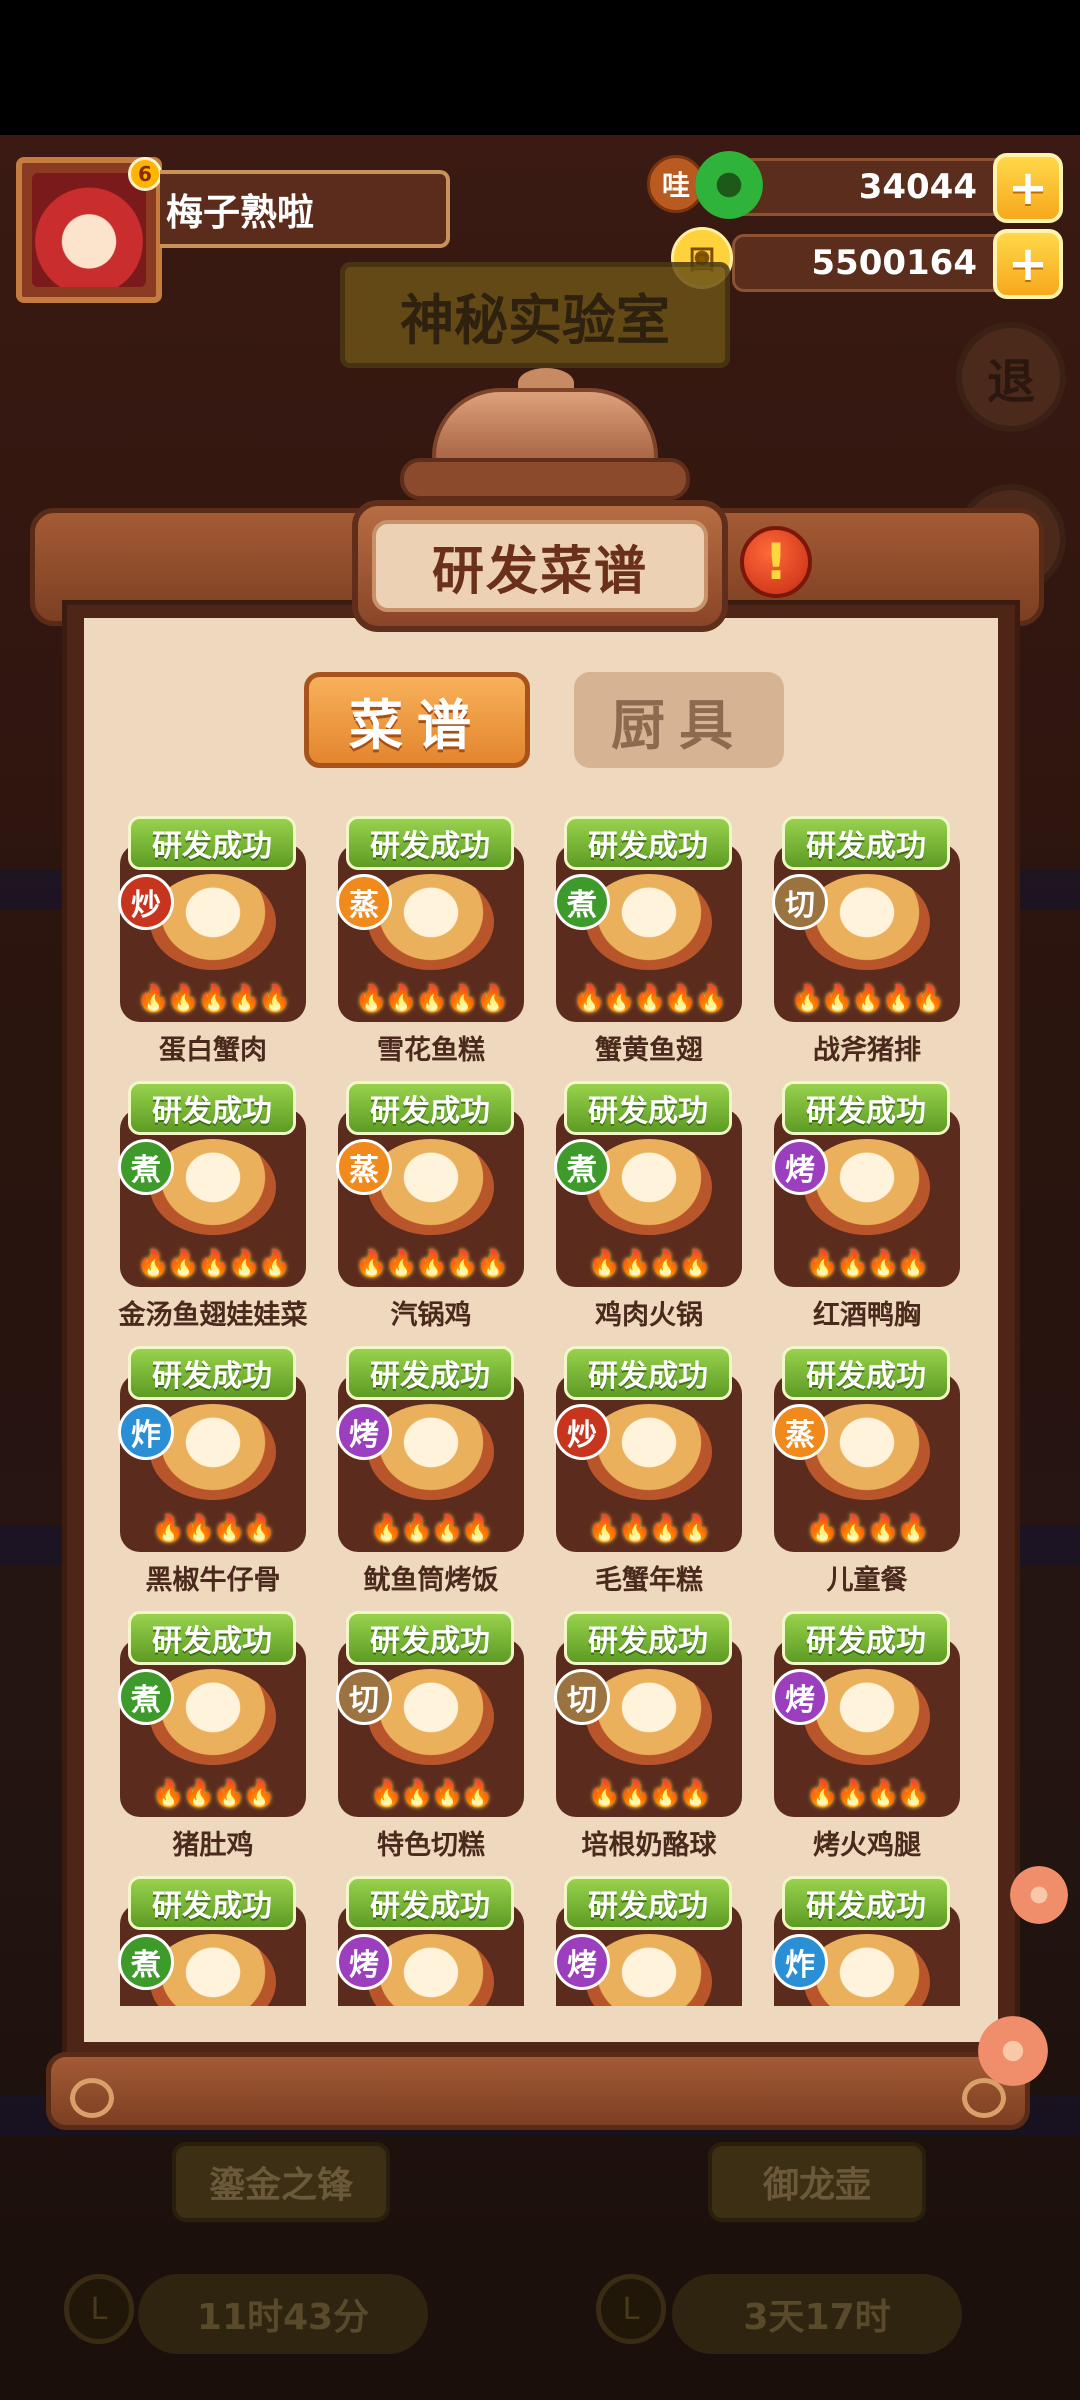 This screenshot has width=1080, height=2400. I want to click on recipe-name: 烤火鸡腿, so click(867, 1845).